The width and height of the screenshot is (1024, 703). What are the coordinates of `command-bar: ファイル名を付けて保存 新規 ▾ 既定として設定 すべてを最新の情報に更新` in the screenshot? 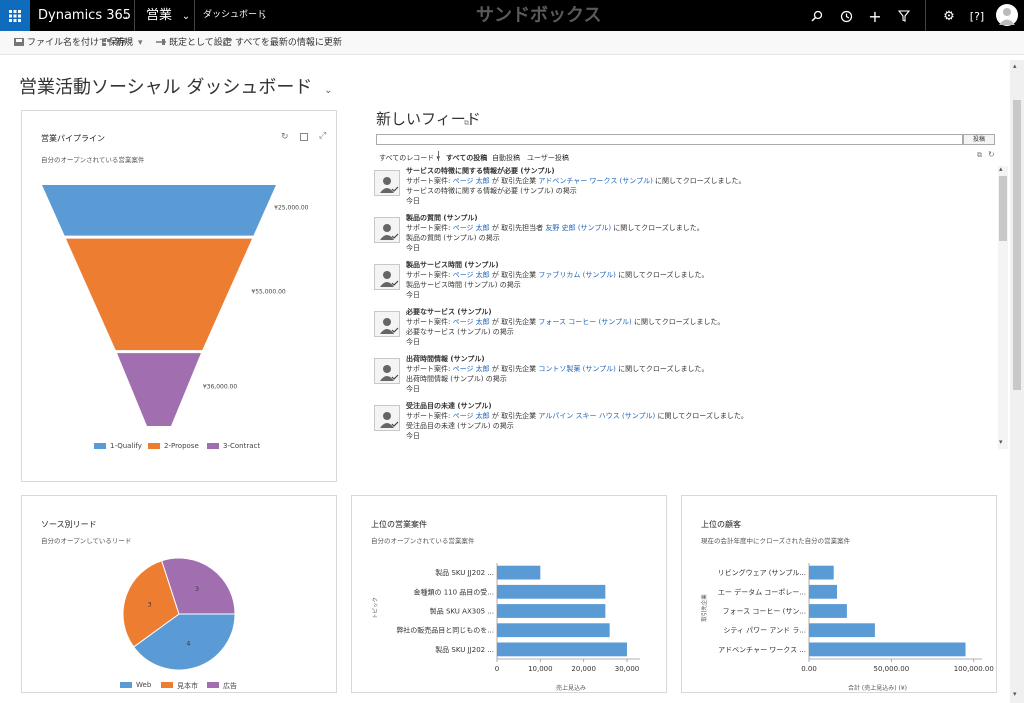 It's located at (512, 43).